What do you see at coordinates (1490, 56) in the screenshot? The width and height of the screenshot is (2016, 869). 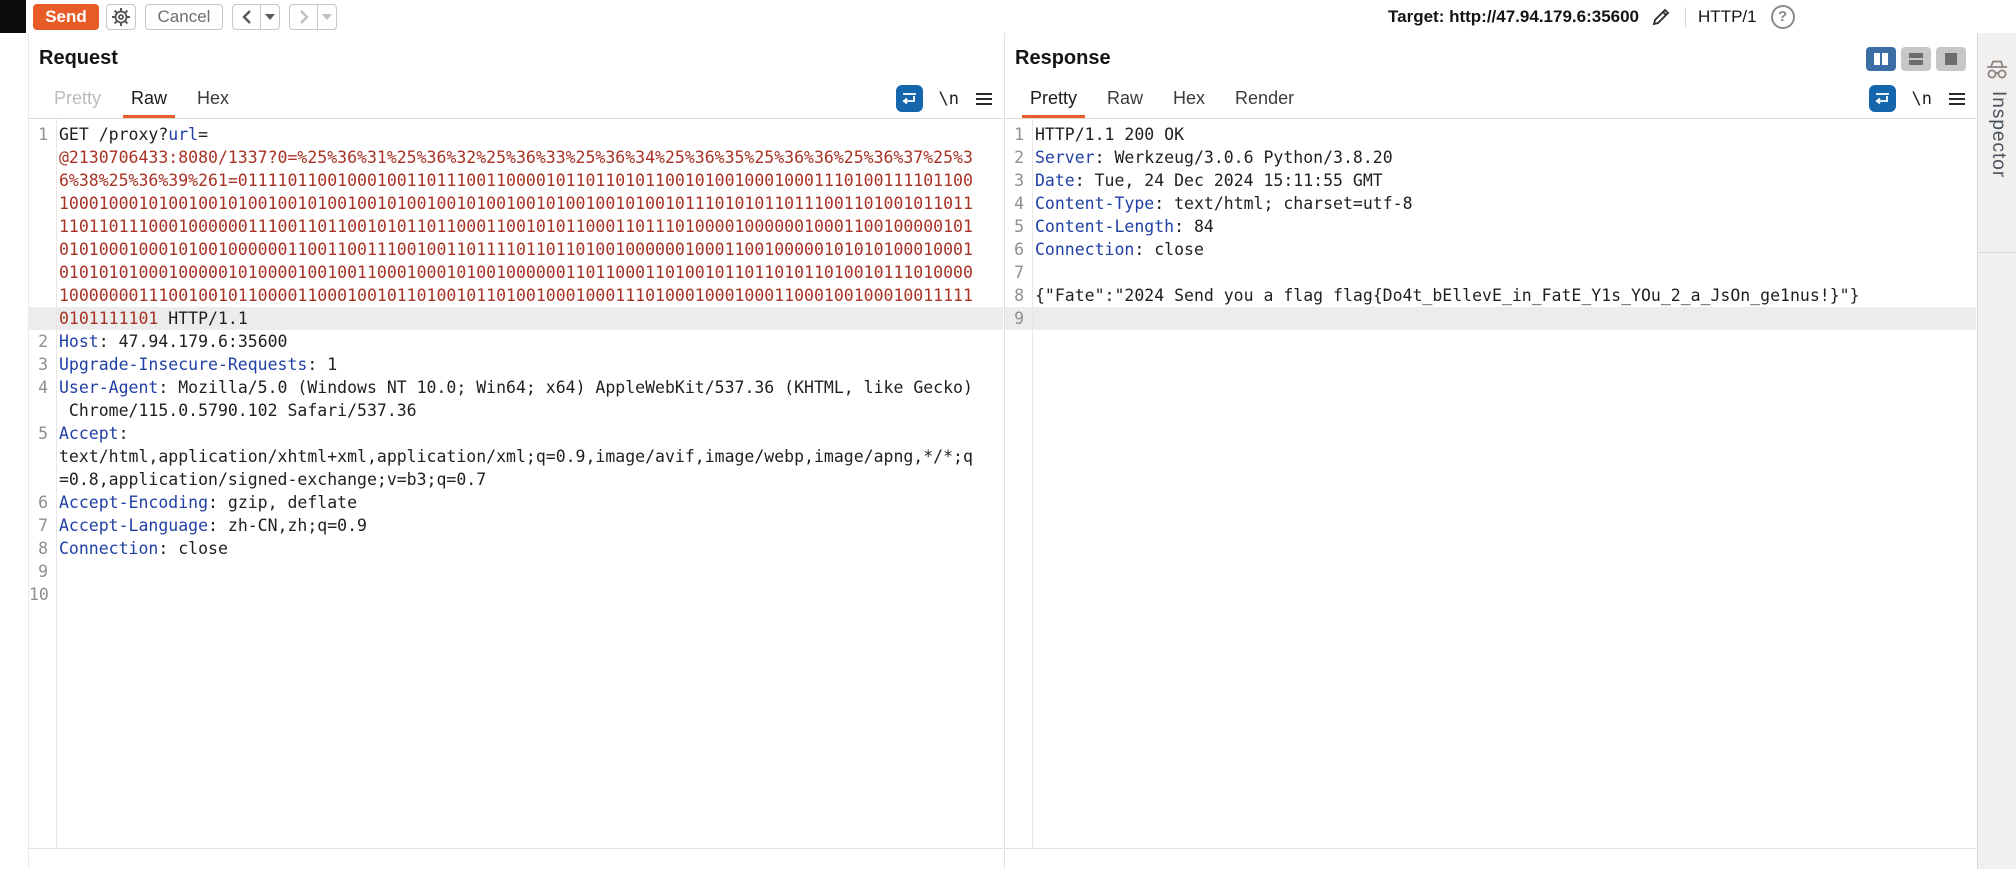 I see `response-header: Response` at bounding box center [1490, 56].